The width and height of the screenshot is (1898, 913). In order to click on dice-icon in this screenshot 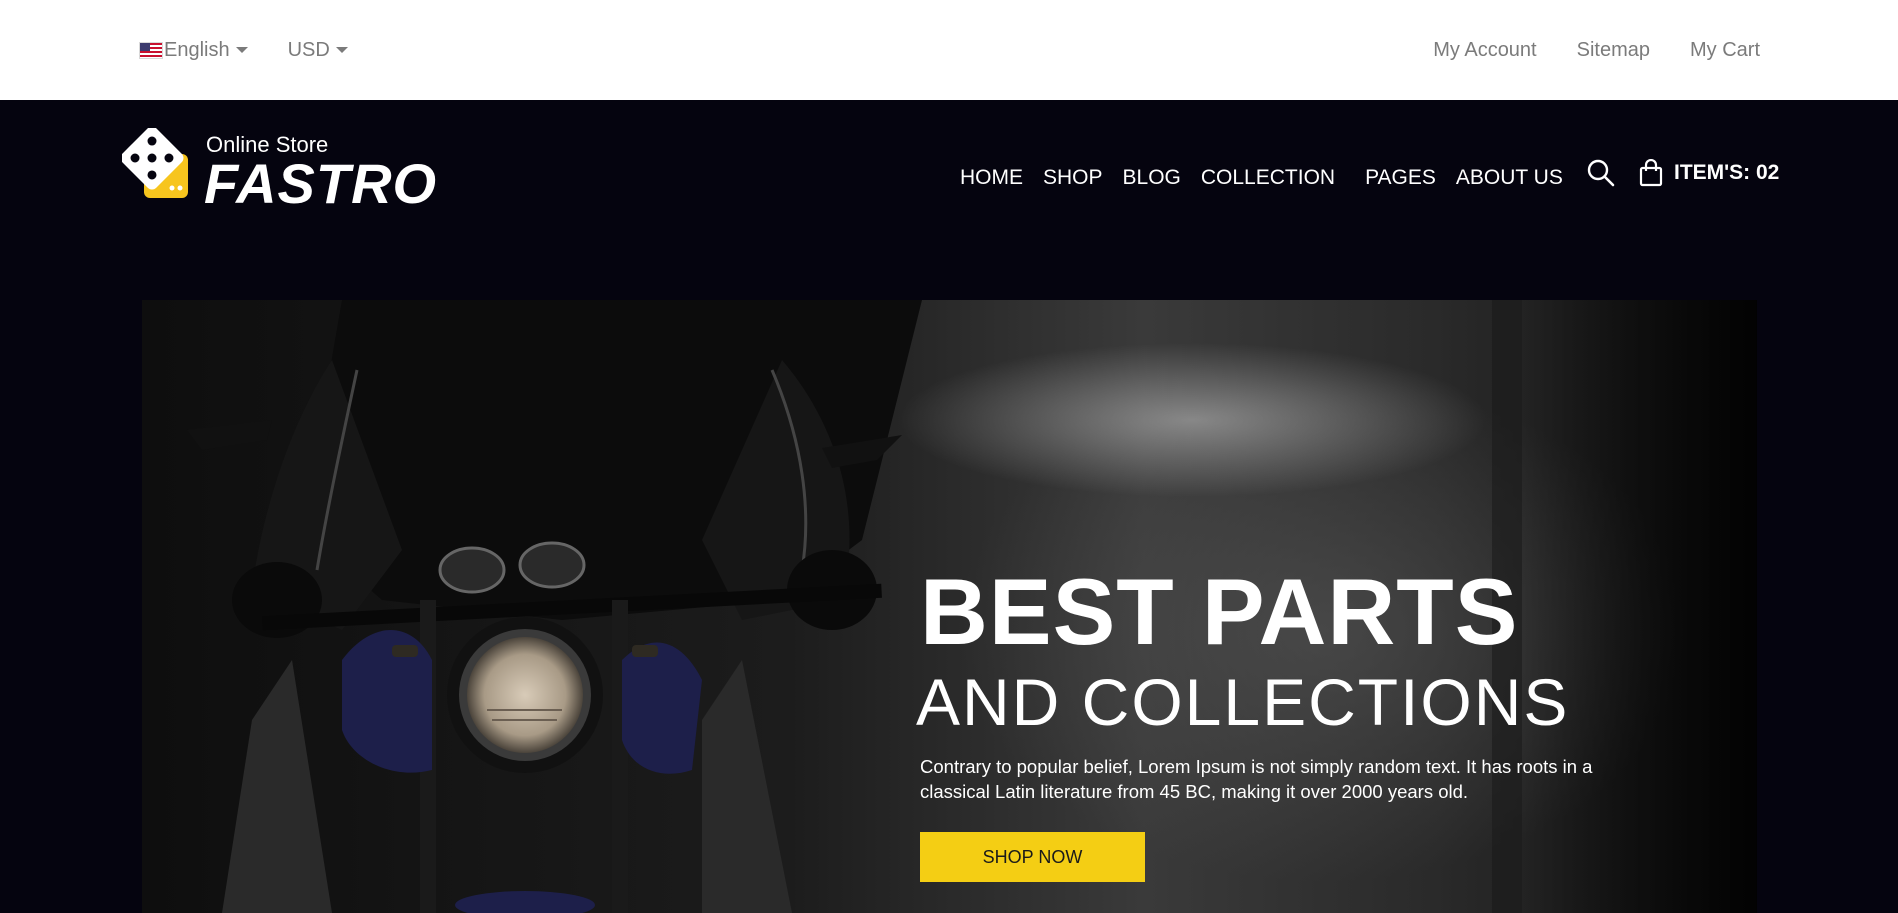, I will do `click(155, 163)`.